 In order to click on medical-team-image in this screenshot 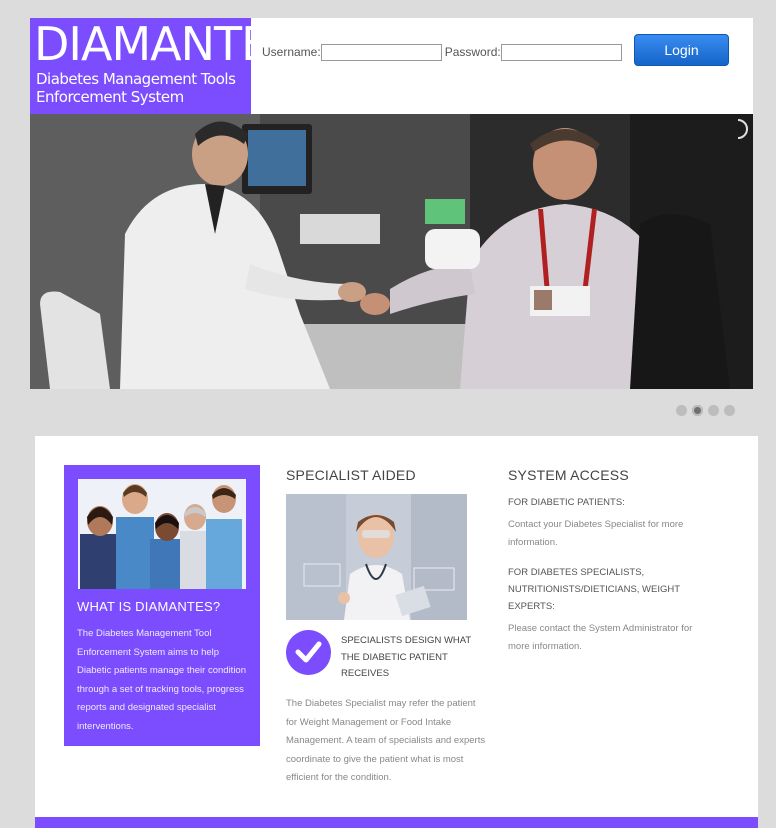, I will do `click(162, 534)`.